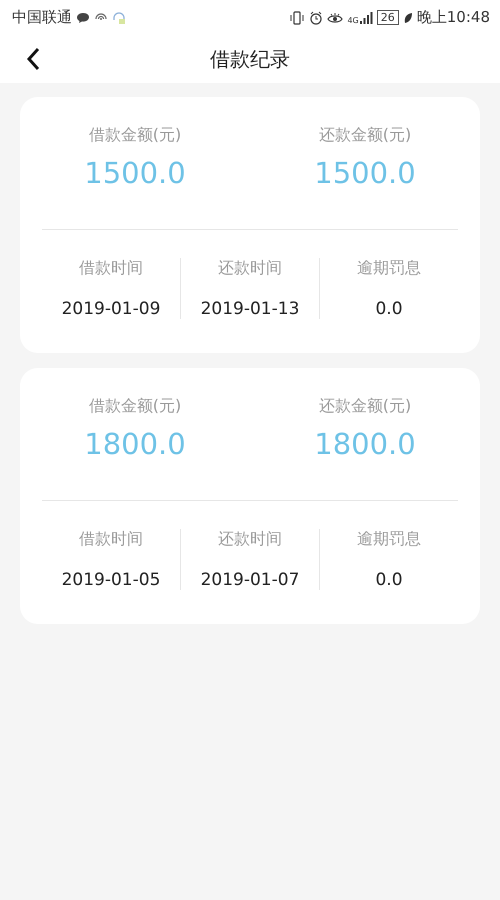 The height and width of the screenshot is (900, 500). What do you see at coordinates (42, 17) in the screenshot?
I see `carrier-name: 中国联通` at bounding box center [42, 17].